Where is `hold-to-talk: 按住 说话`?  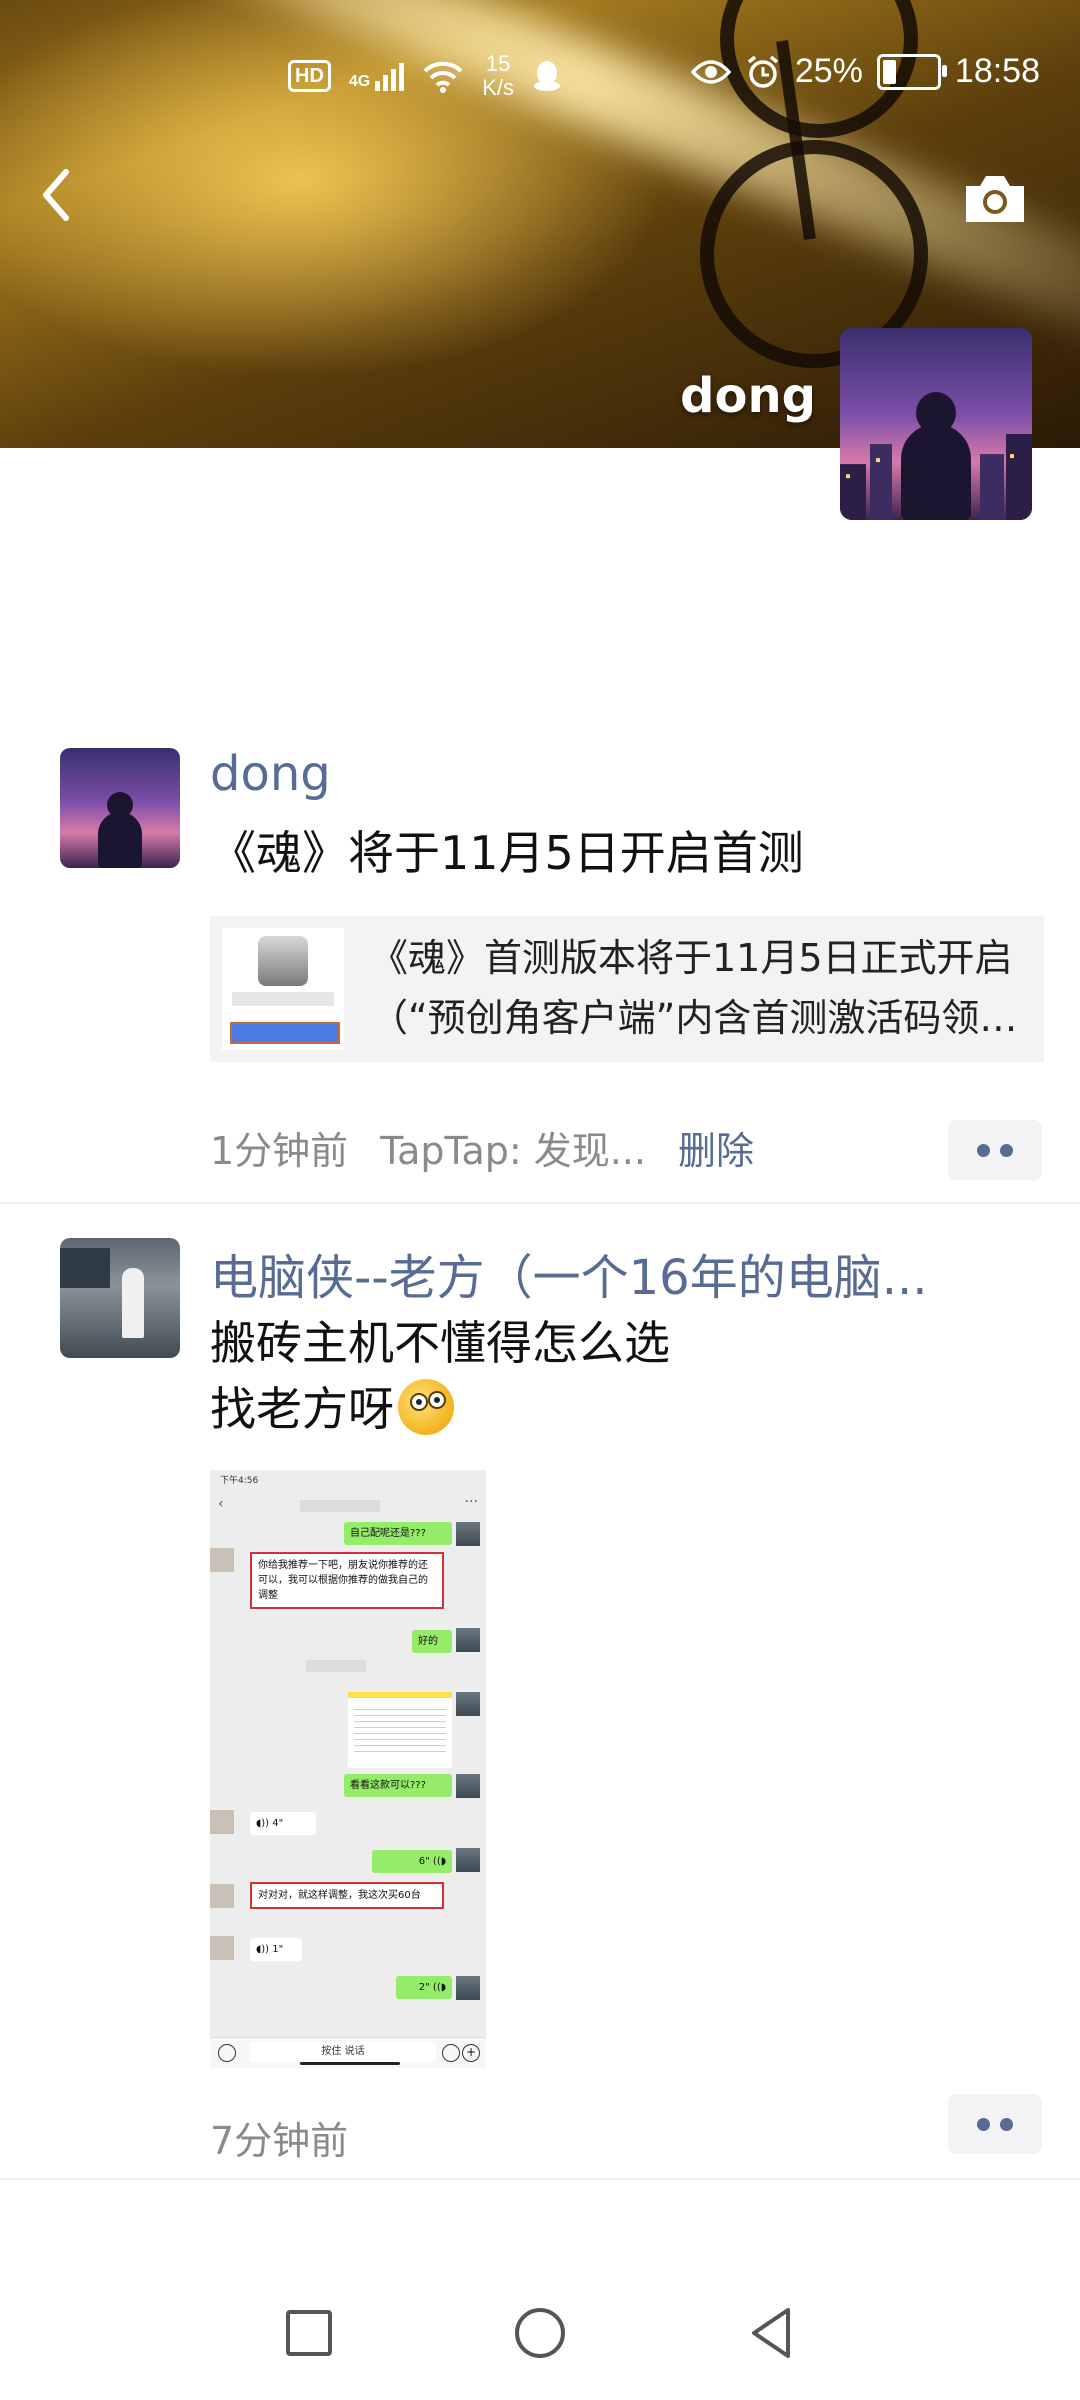
hold-to-talk: 按住 说话 is located at coordinates (343, 2052).